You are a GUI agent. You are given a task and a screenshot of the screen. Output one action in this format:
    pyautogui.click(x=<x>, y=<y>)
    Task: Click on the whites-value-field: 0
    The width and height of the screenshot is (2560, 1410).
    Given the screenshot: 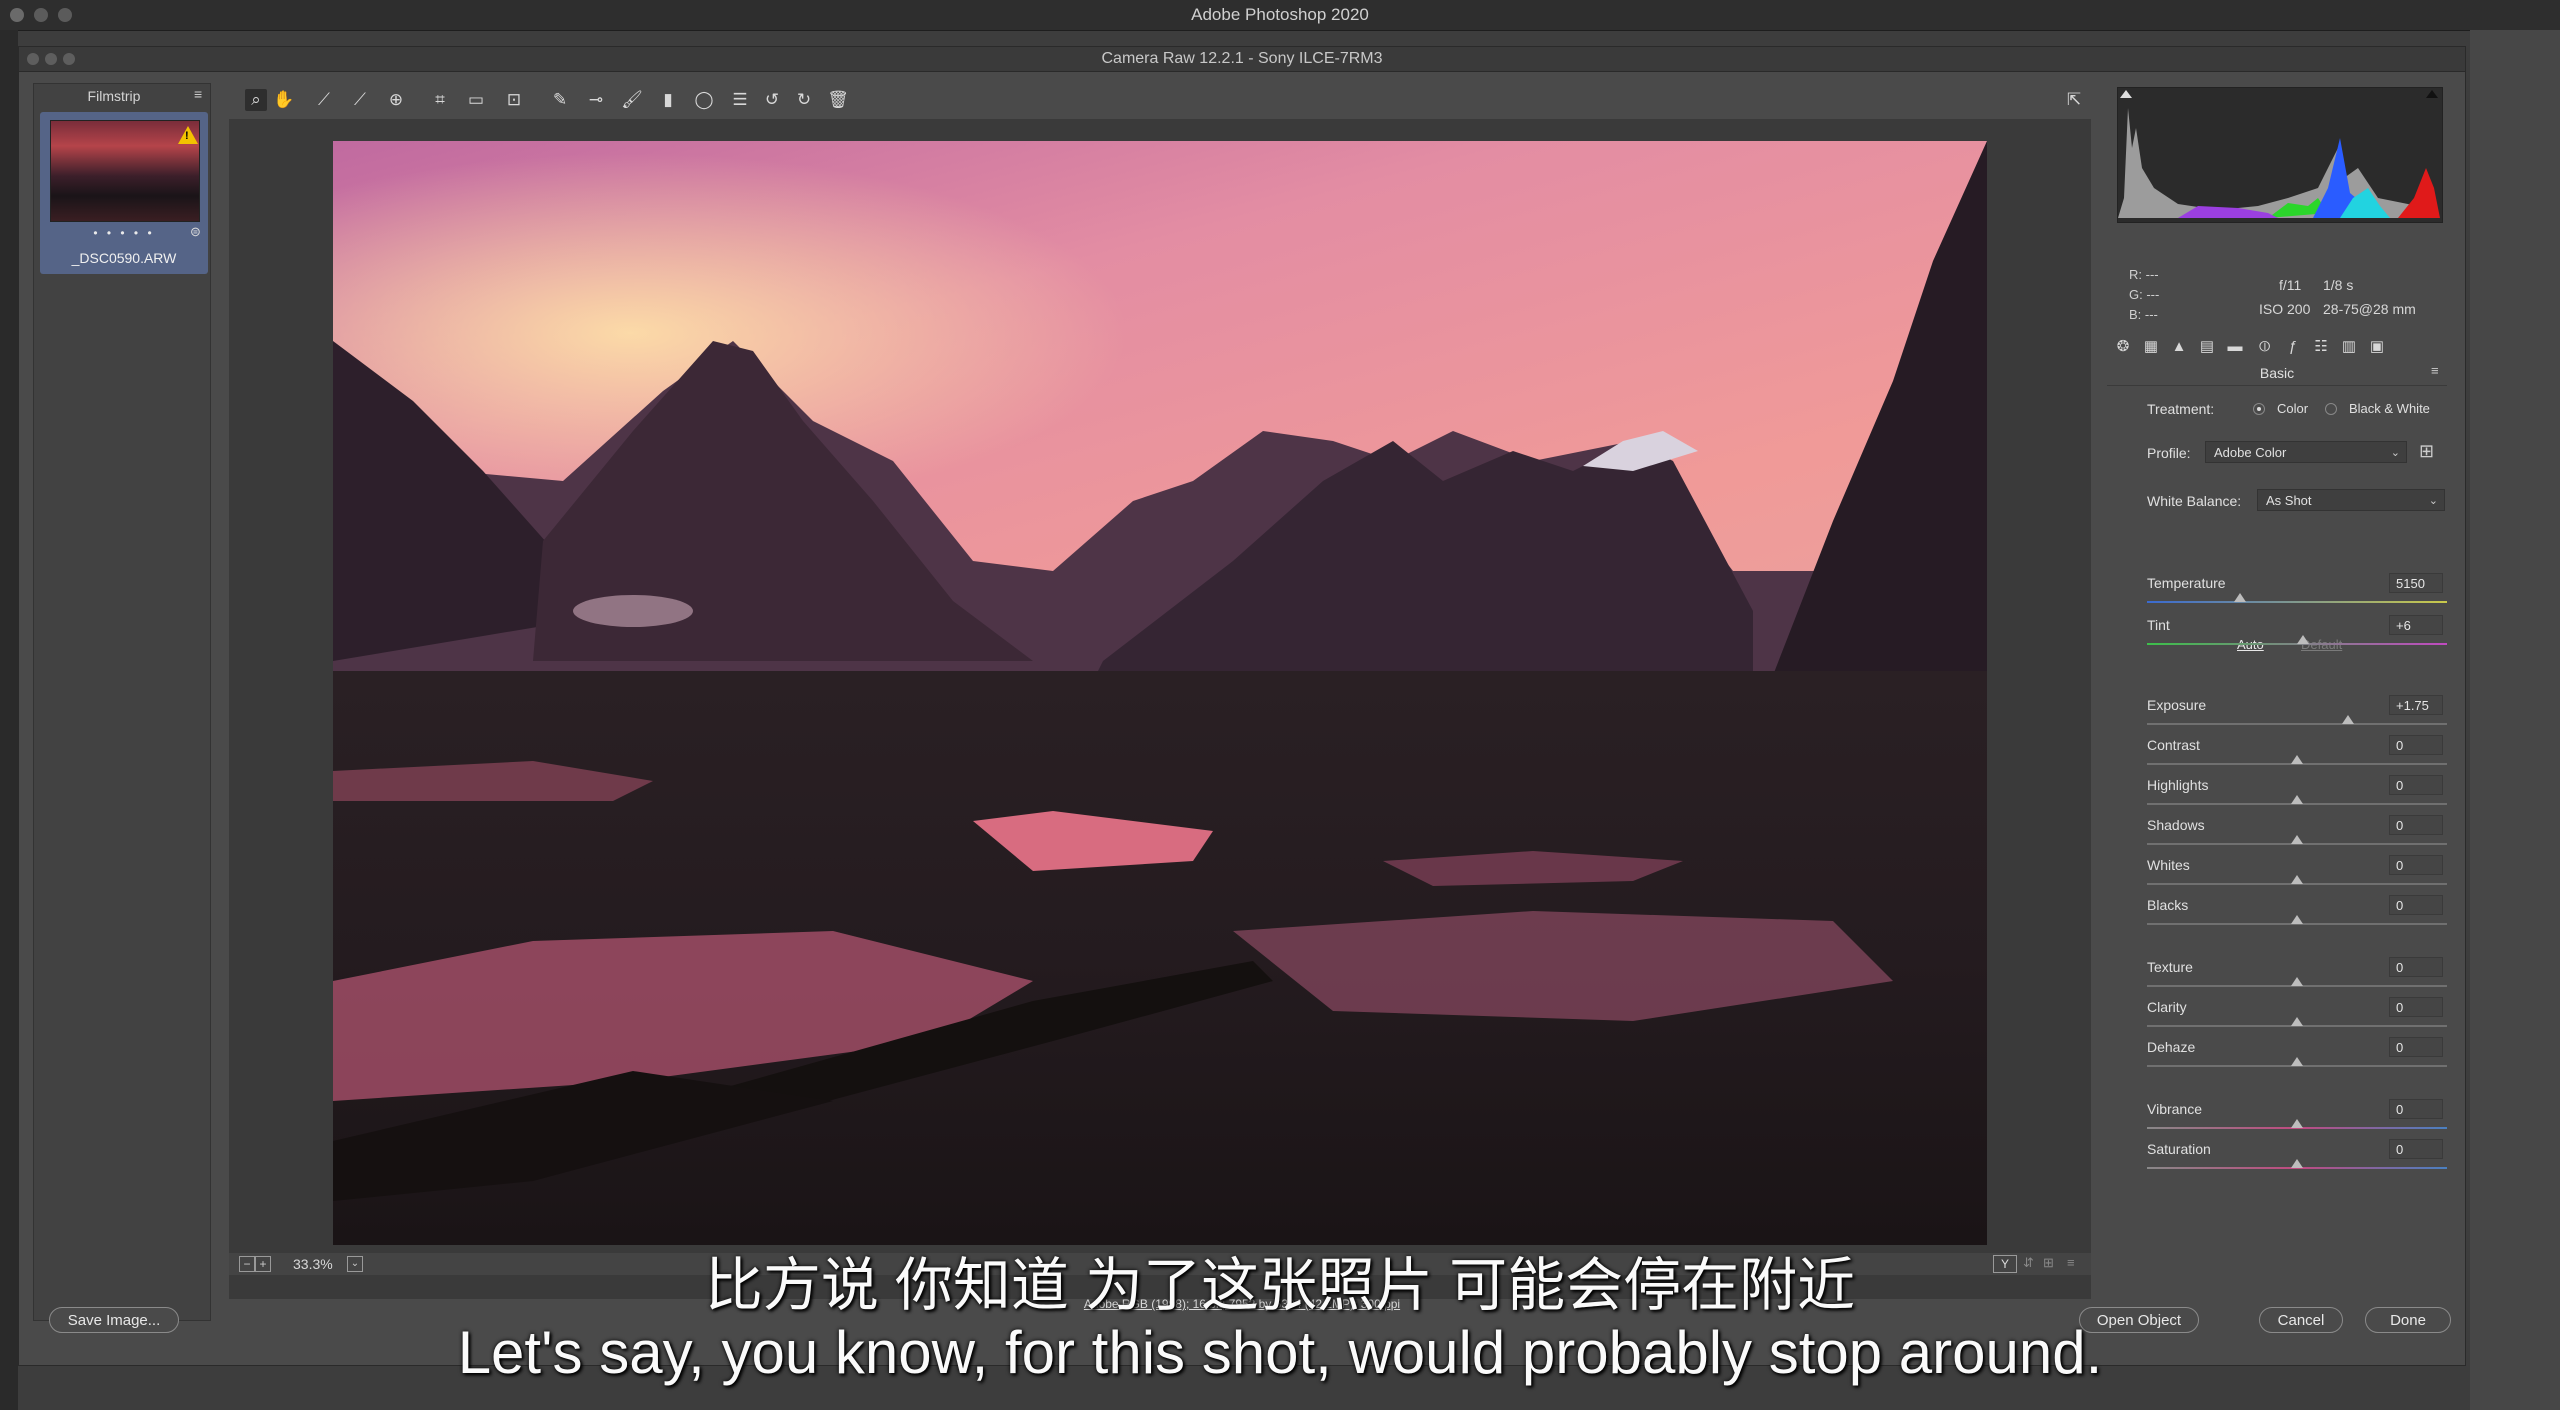 What is the action you would take?
    pyautogui.click(x=2416, y=865)
    